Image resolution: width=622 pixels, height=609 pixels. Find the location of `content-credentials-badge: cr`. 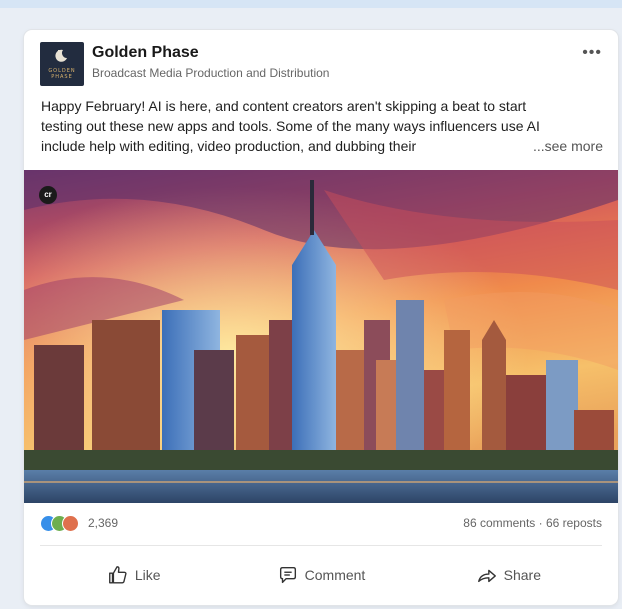

content-credentials-badge: cr is located at coordinates (48, 195).